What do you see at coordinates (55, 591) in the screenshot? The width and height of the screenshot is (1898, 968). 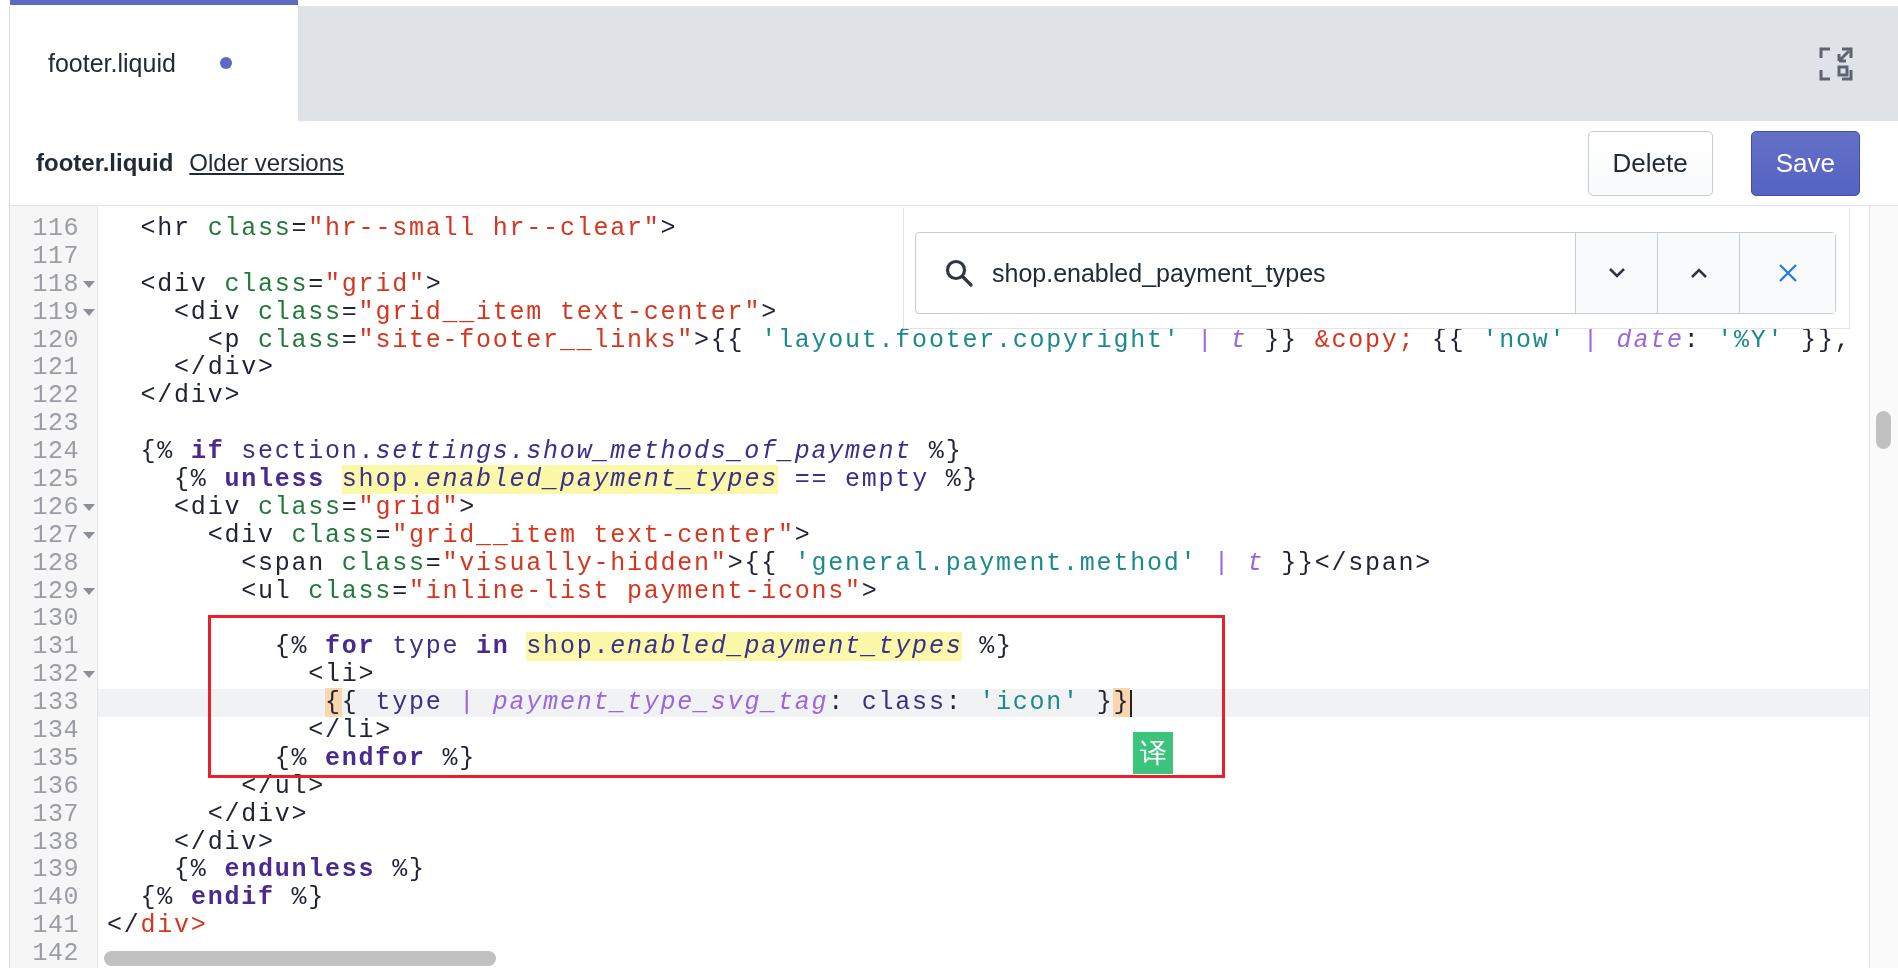 I see `line-number: 129` at bounding box center [55, 591].